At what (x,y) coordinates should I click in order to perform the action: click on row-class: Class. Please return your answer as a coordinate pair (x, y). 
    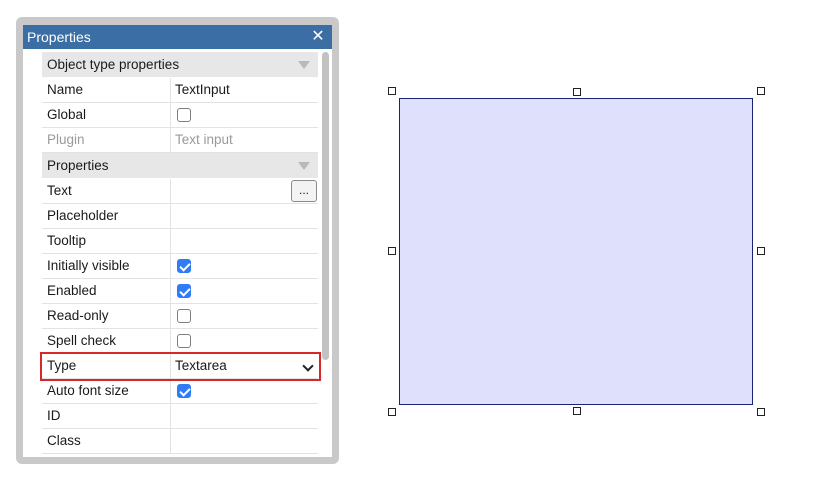
    Looking at the image, I should click on (180, 441).